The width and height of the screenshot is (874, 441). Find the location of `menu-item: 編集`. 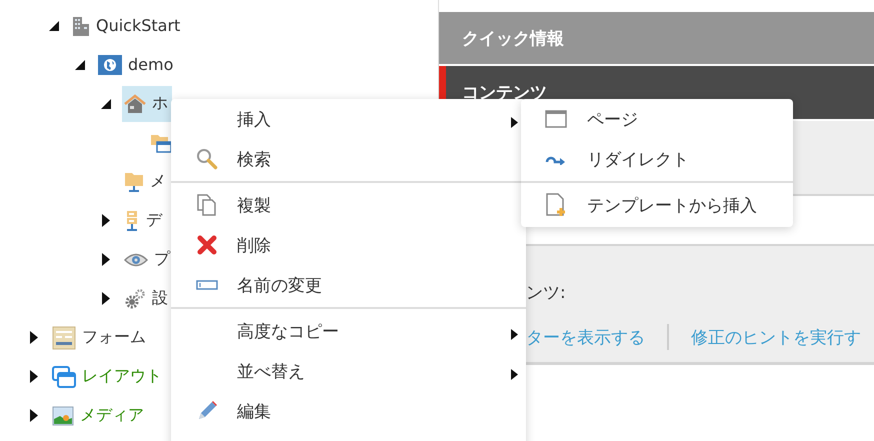

menu-item: 編集 is located at coordinates (348, 411).